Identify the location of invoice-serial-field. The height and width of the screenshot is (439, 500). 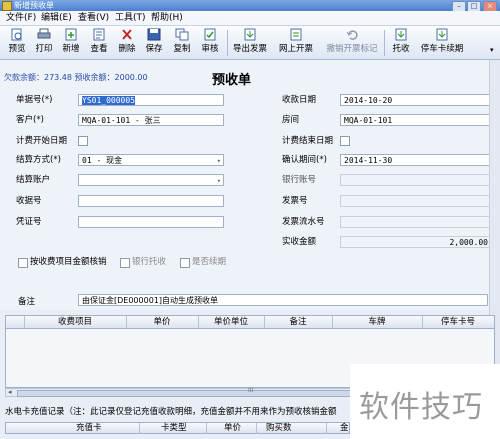
(416, 222).